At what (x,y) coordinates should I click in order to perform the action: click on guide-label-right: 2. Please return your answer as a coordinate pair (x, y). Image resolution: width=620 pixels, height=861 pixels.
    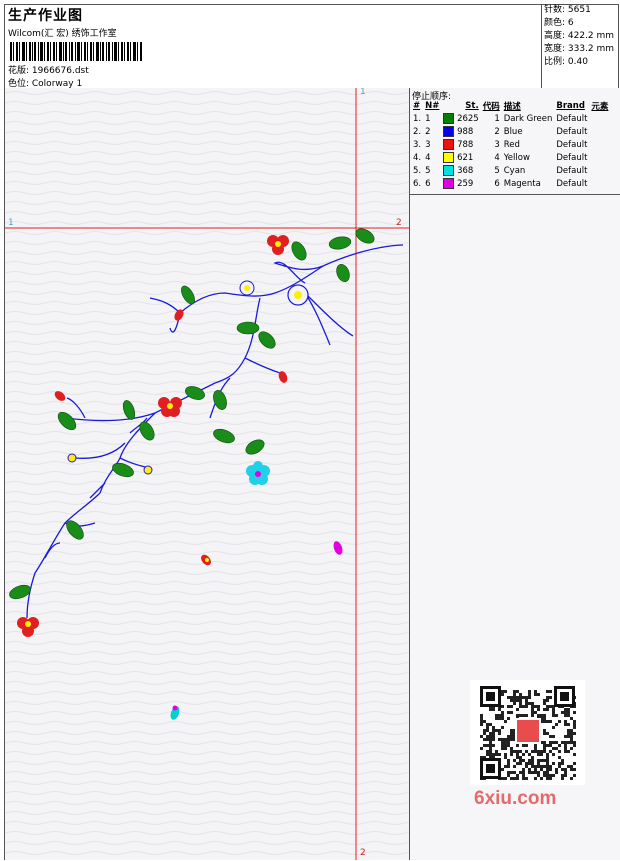
    Looking at the image, I should click on (399, 223).